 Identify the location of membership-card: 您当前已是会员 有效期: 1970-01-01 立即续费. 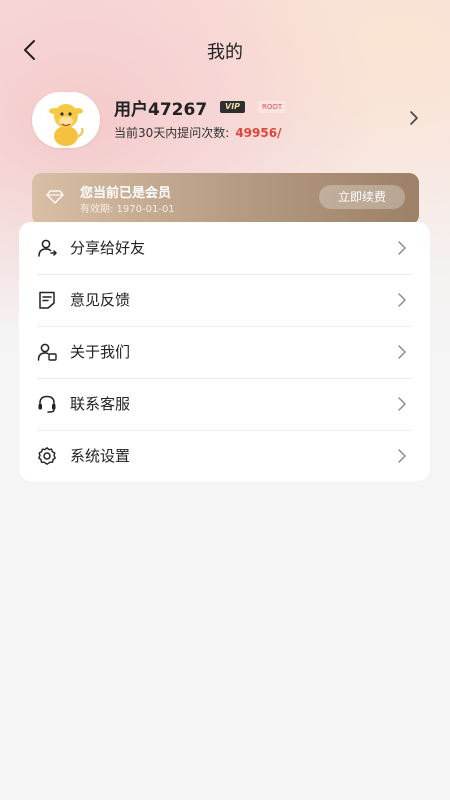
(225, 199).